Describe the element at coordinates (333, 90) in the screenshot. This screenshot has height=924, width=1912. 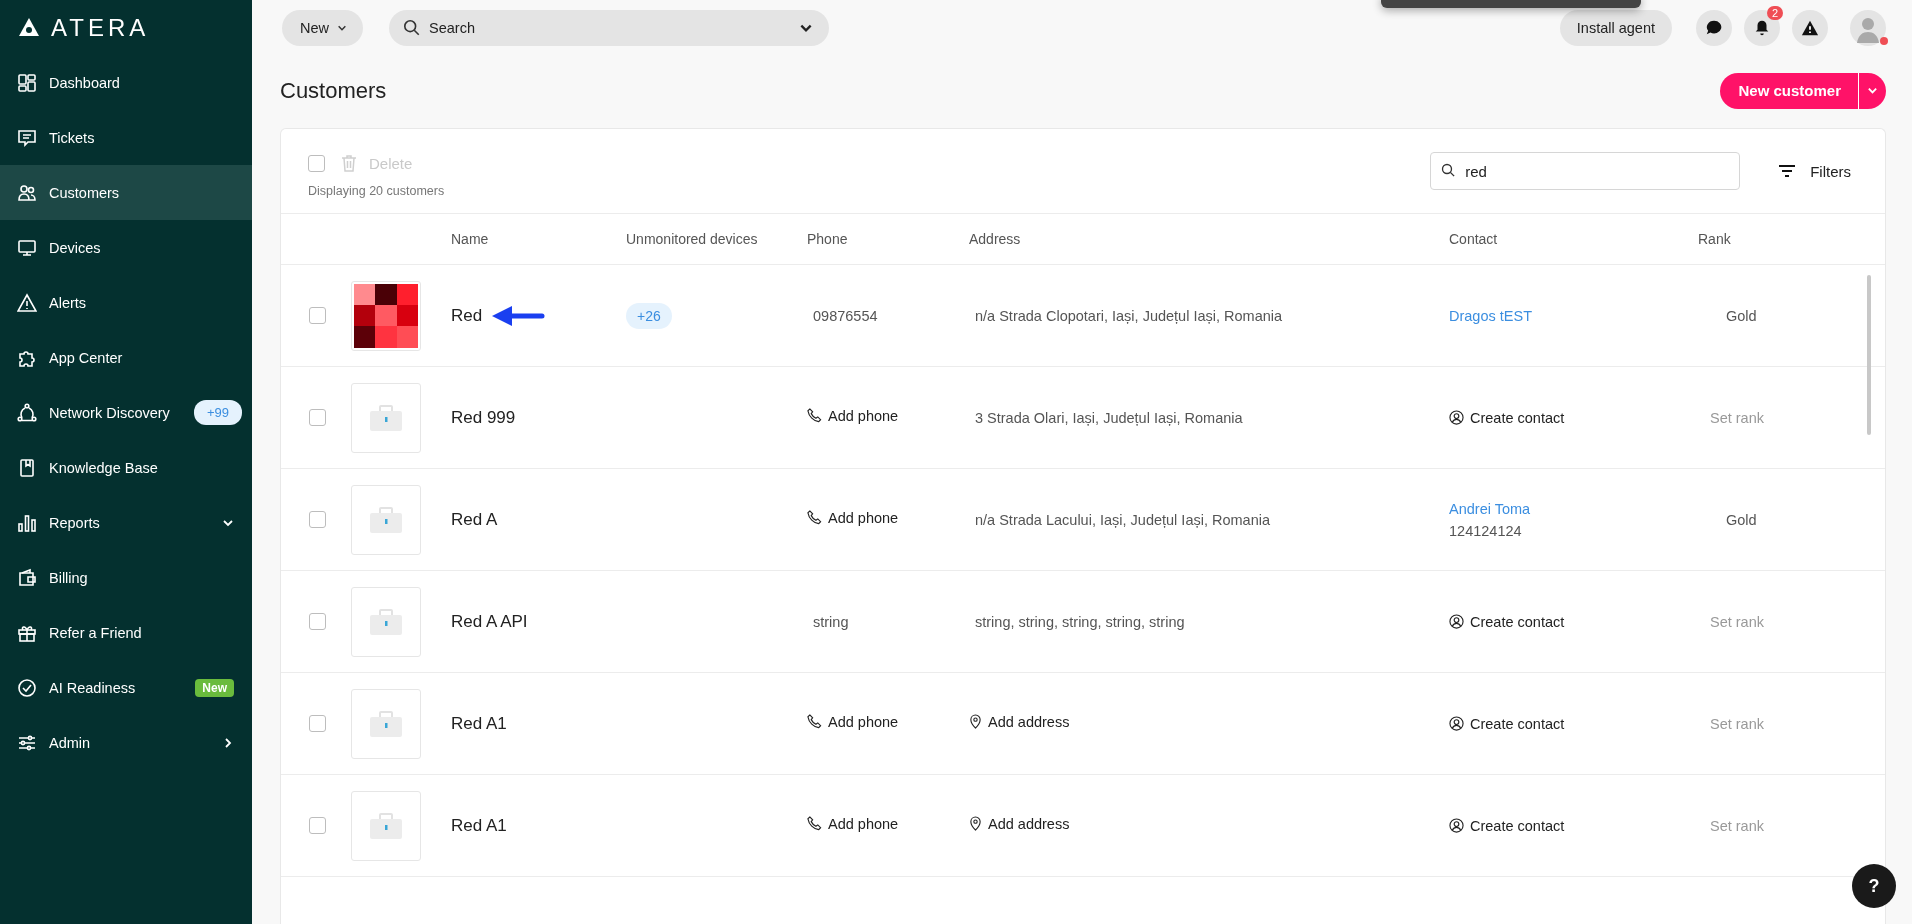
I see `page-title: Customers` at that location.